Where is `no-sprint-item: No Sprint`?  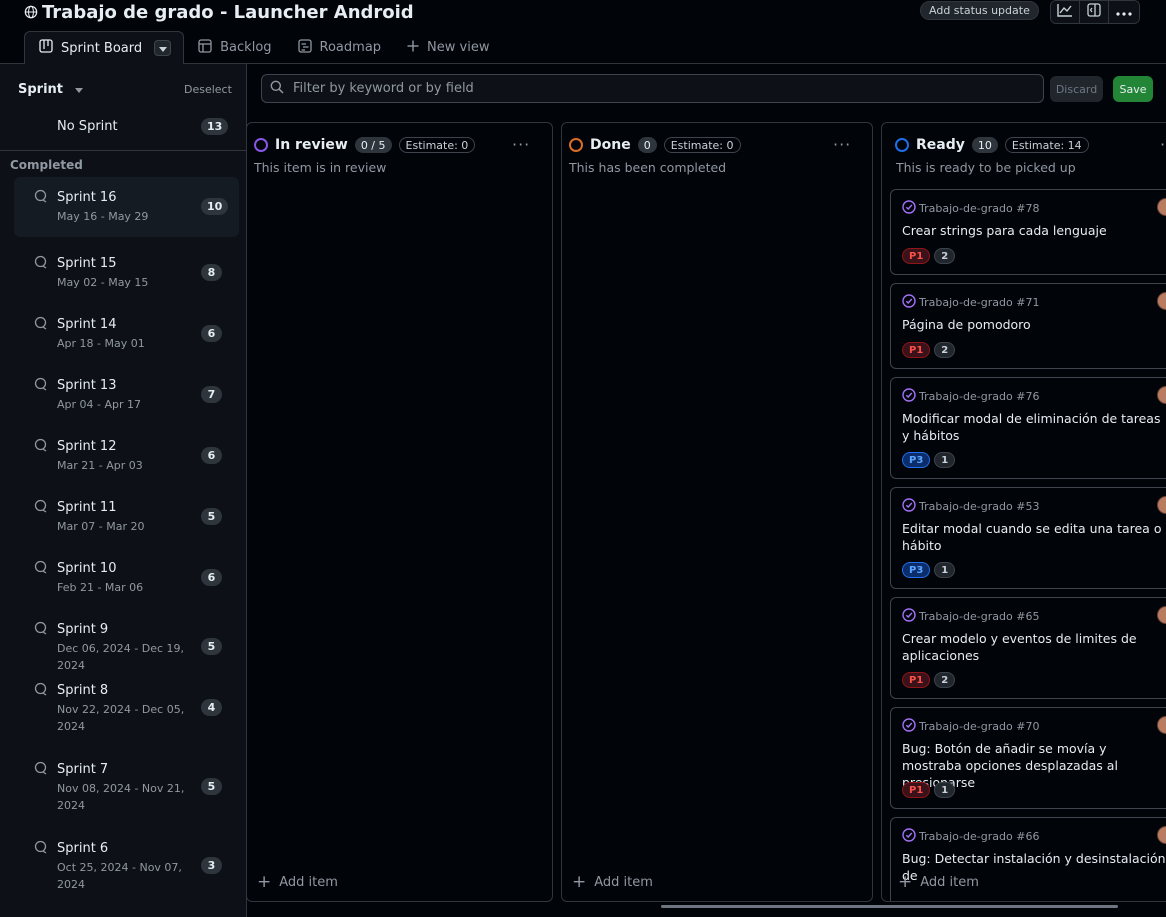 no-sprint-item: No Sprint is located at coordinates (87, 126).